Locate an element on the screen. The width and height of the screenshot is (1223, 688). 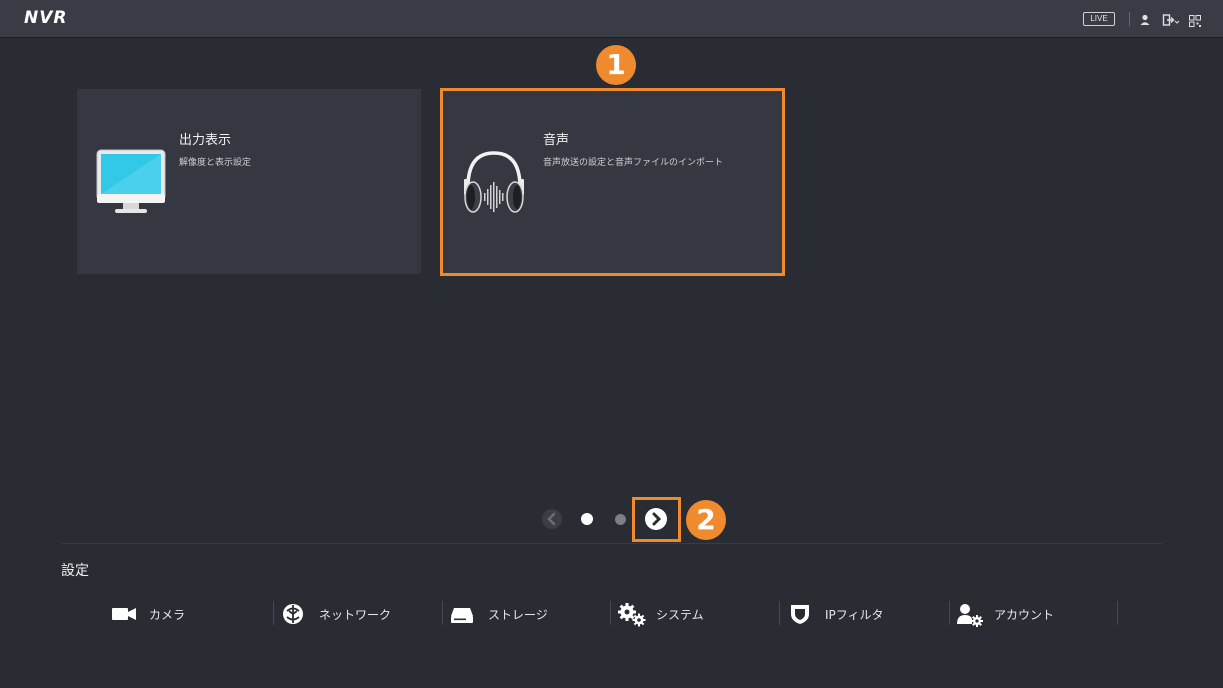
nvr-logo: NVR is located at coordinates (46, 18).